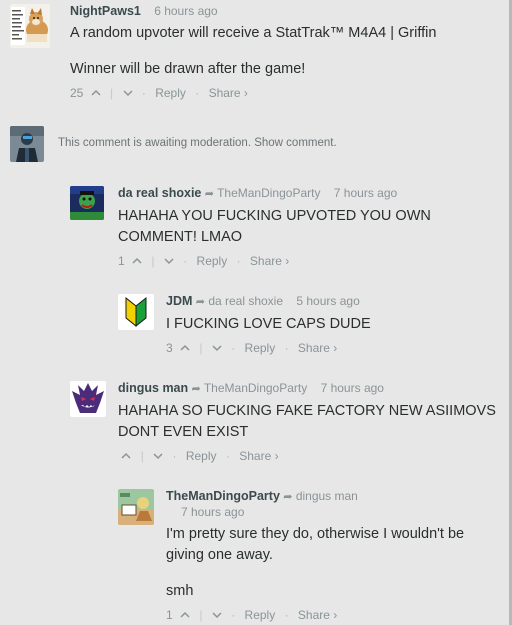 The image size is (512, 625). Describe the element at coordinates (105, 11) in the screenshot. I see `author-name: NightPaws1` at that location.